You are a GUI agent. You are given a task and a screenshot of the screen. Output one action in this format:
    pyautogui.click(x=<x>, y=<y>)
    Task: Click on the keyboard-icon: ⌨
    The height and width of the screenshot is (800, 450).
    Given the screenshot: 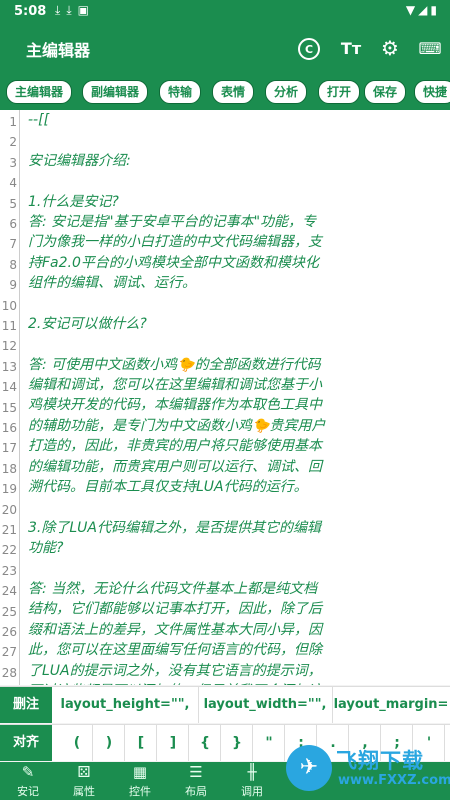 What is the action you would take?
    pyautogui.click(x=430, y=48)
    